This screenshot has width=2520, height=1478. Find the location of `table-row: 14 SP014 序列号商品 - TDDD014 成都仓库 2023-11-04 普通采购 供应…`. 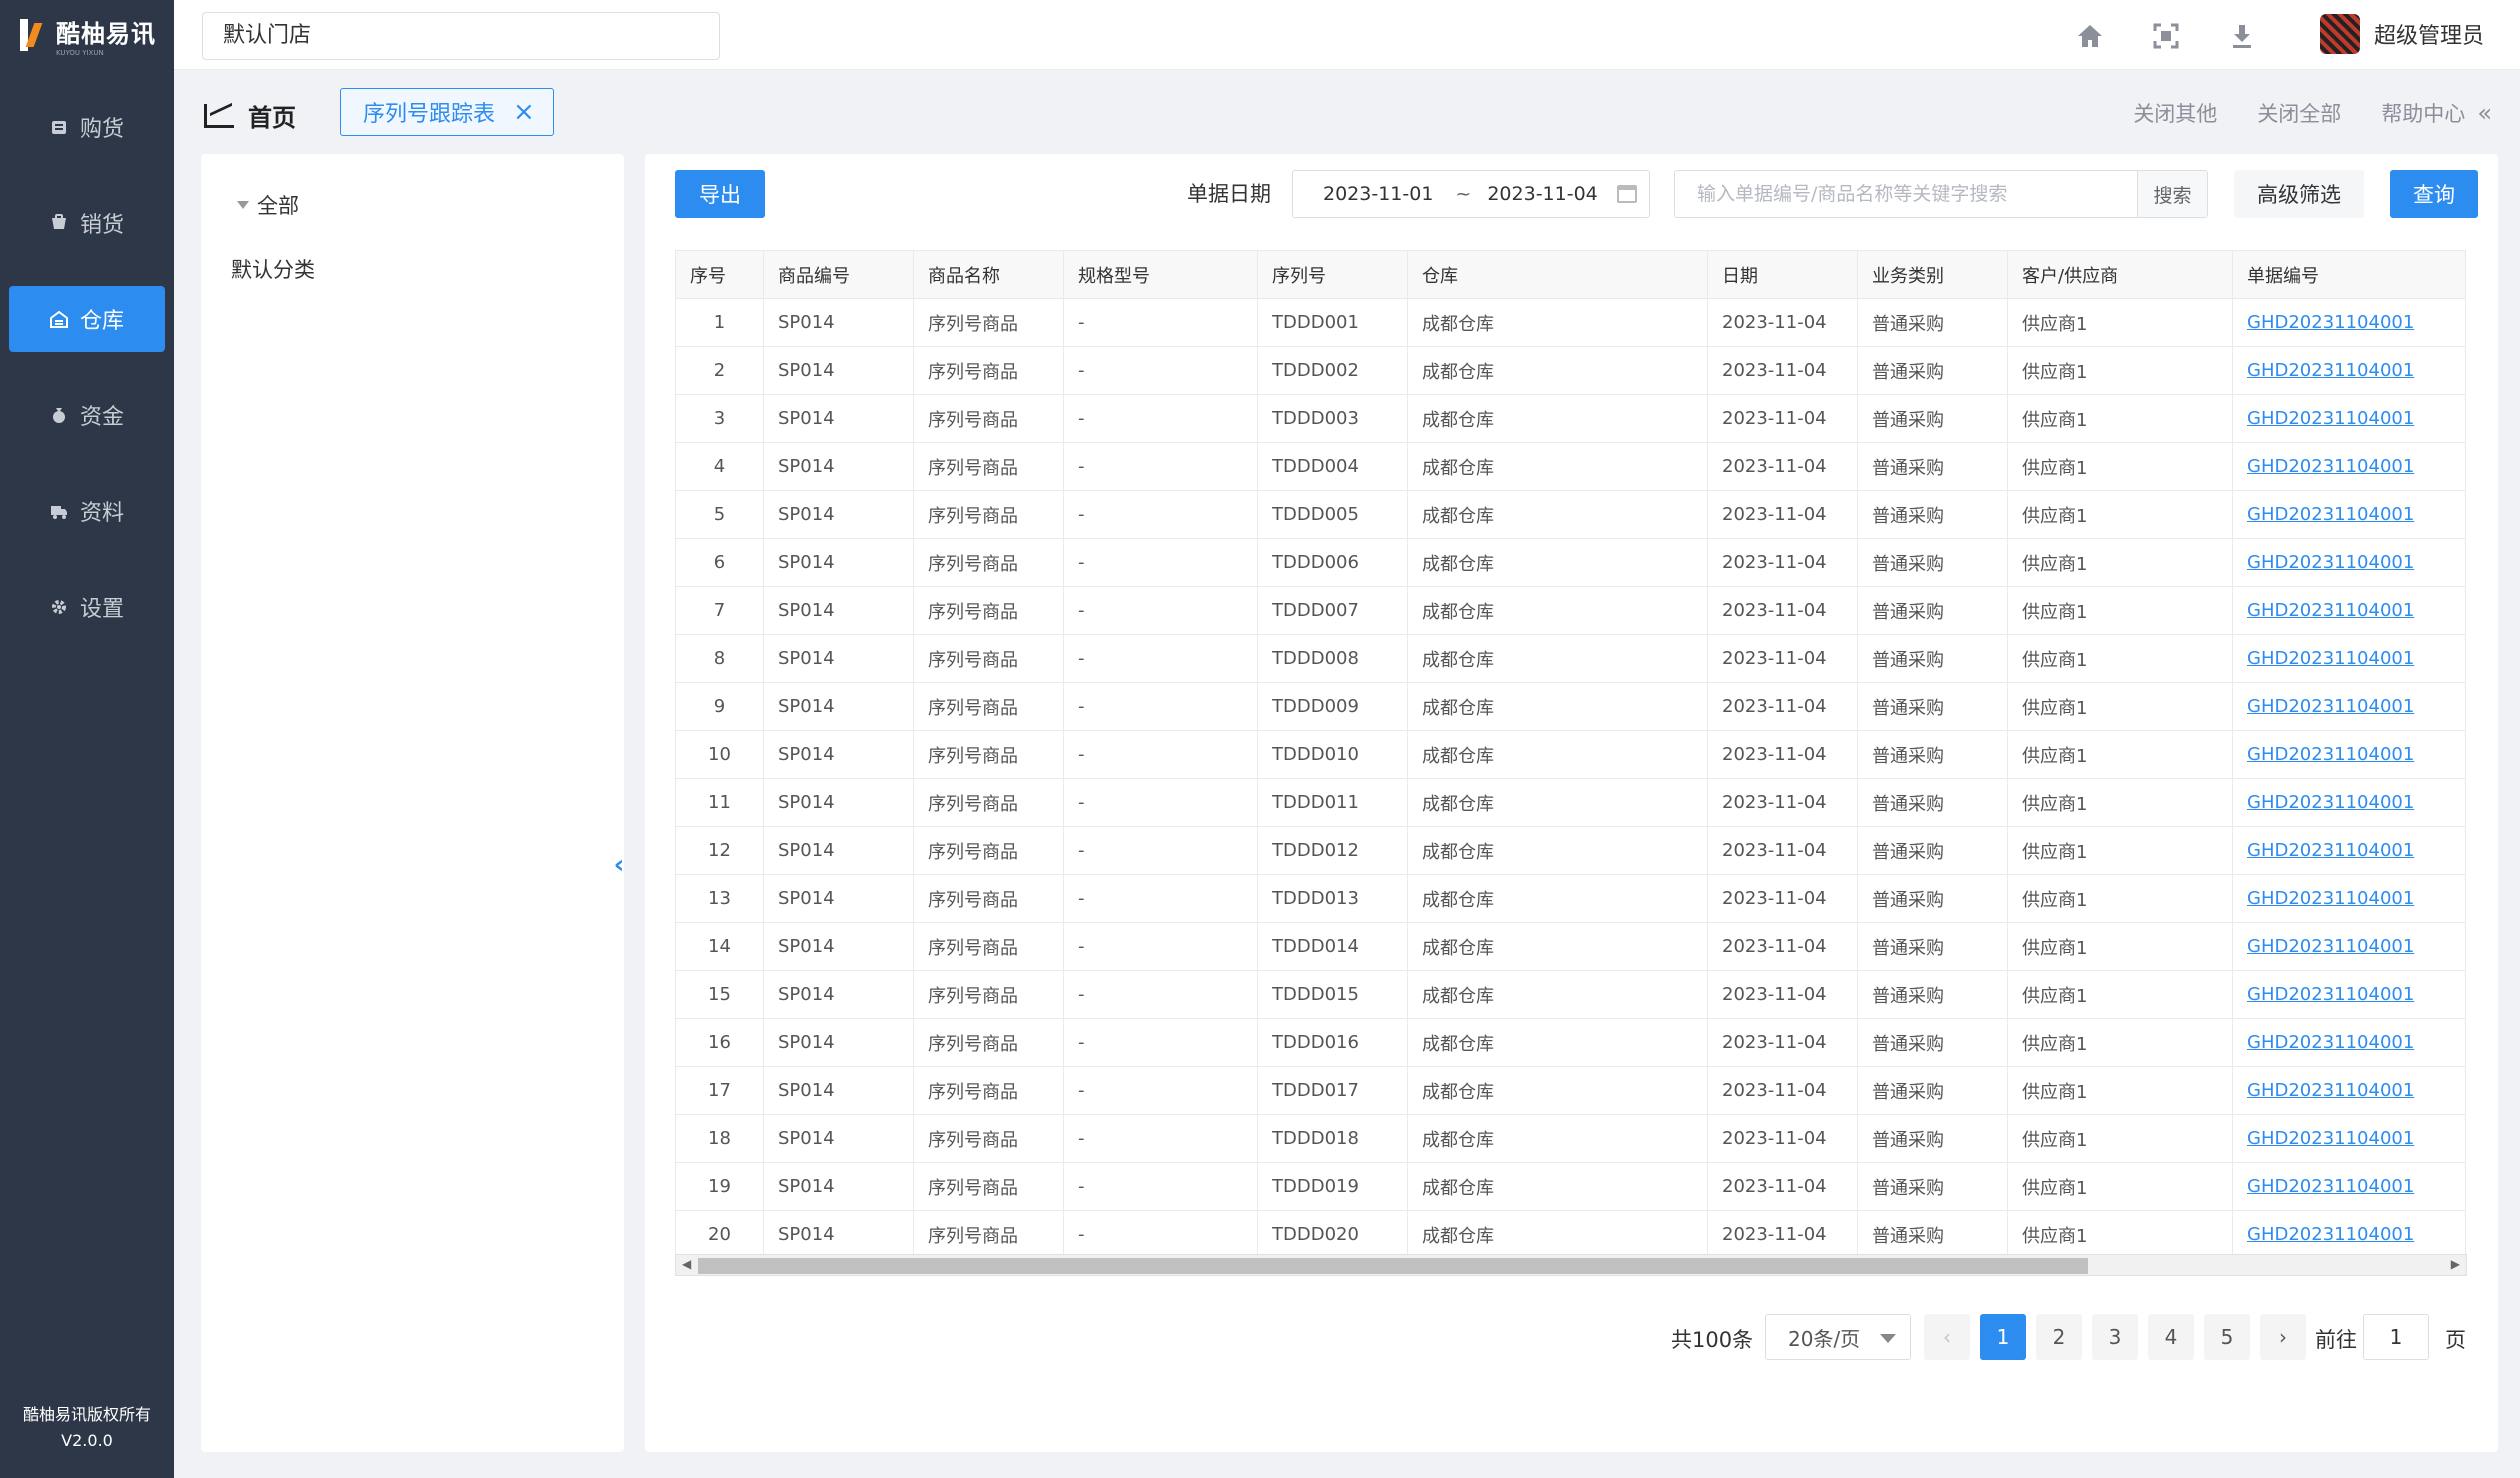

table-row: 14 SP014 序列号商品 - TDDD014 成都仓库 2023-11-04 普通采购 供应… is located at coordinates (1570, 946).